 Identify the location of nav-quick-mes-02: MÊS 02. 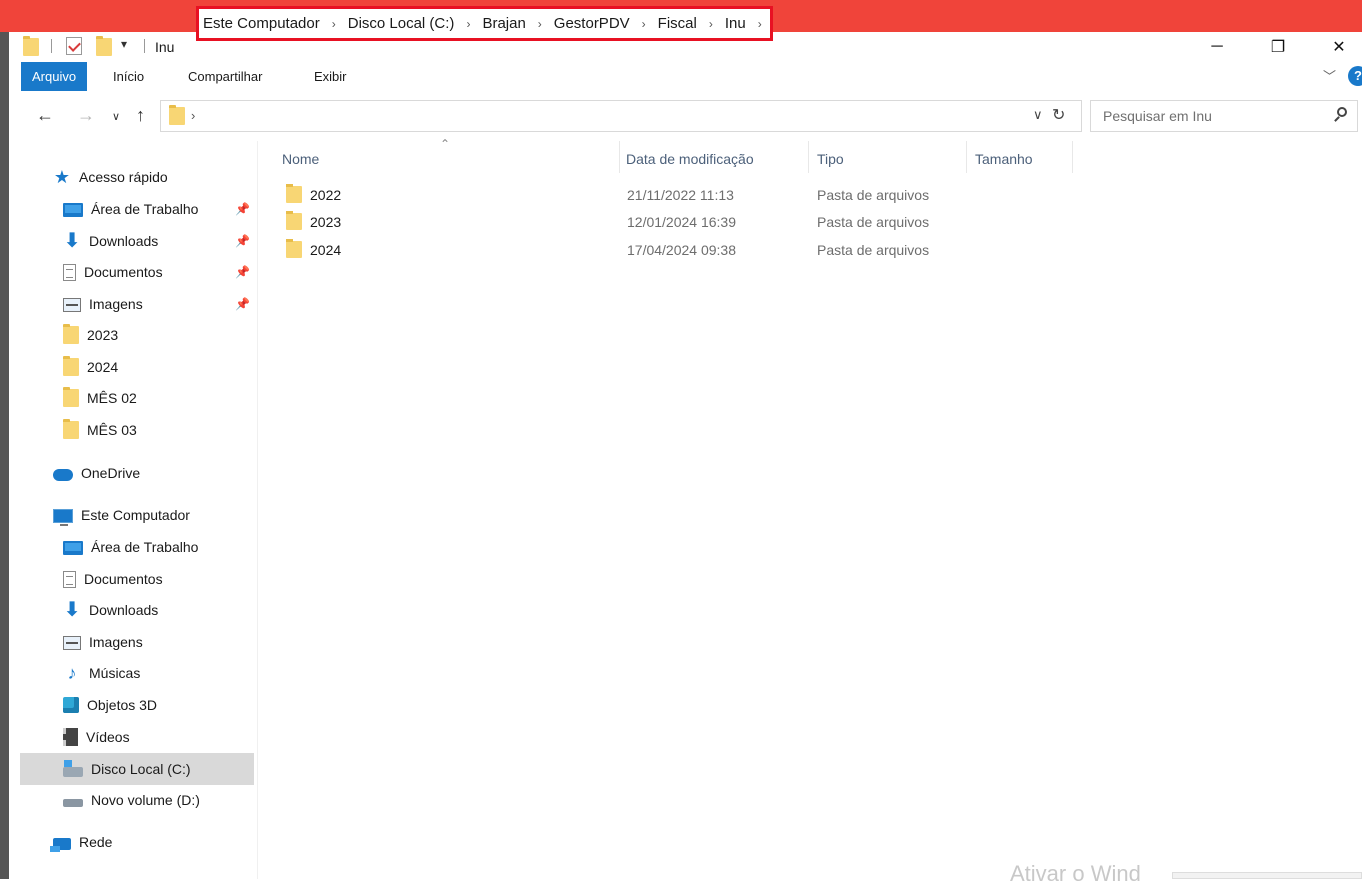
(100, 398).